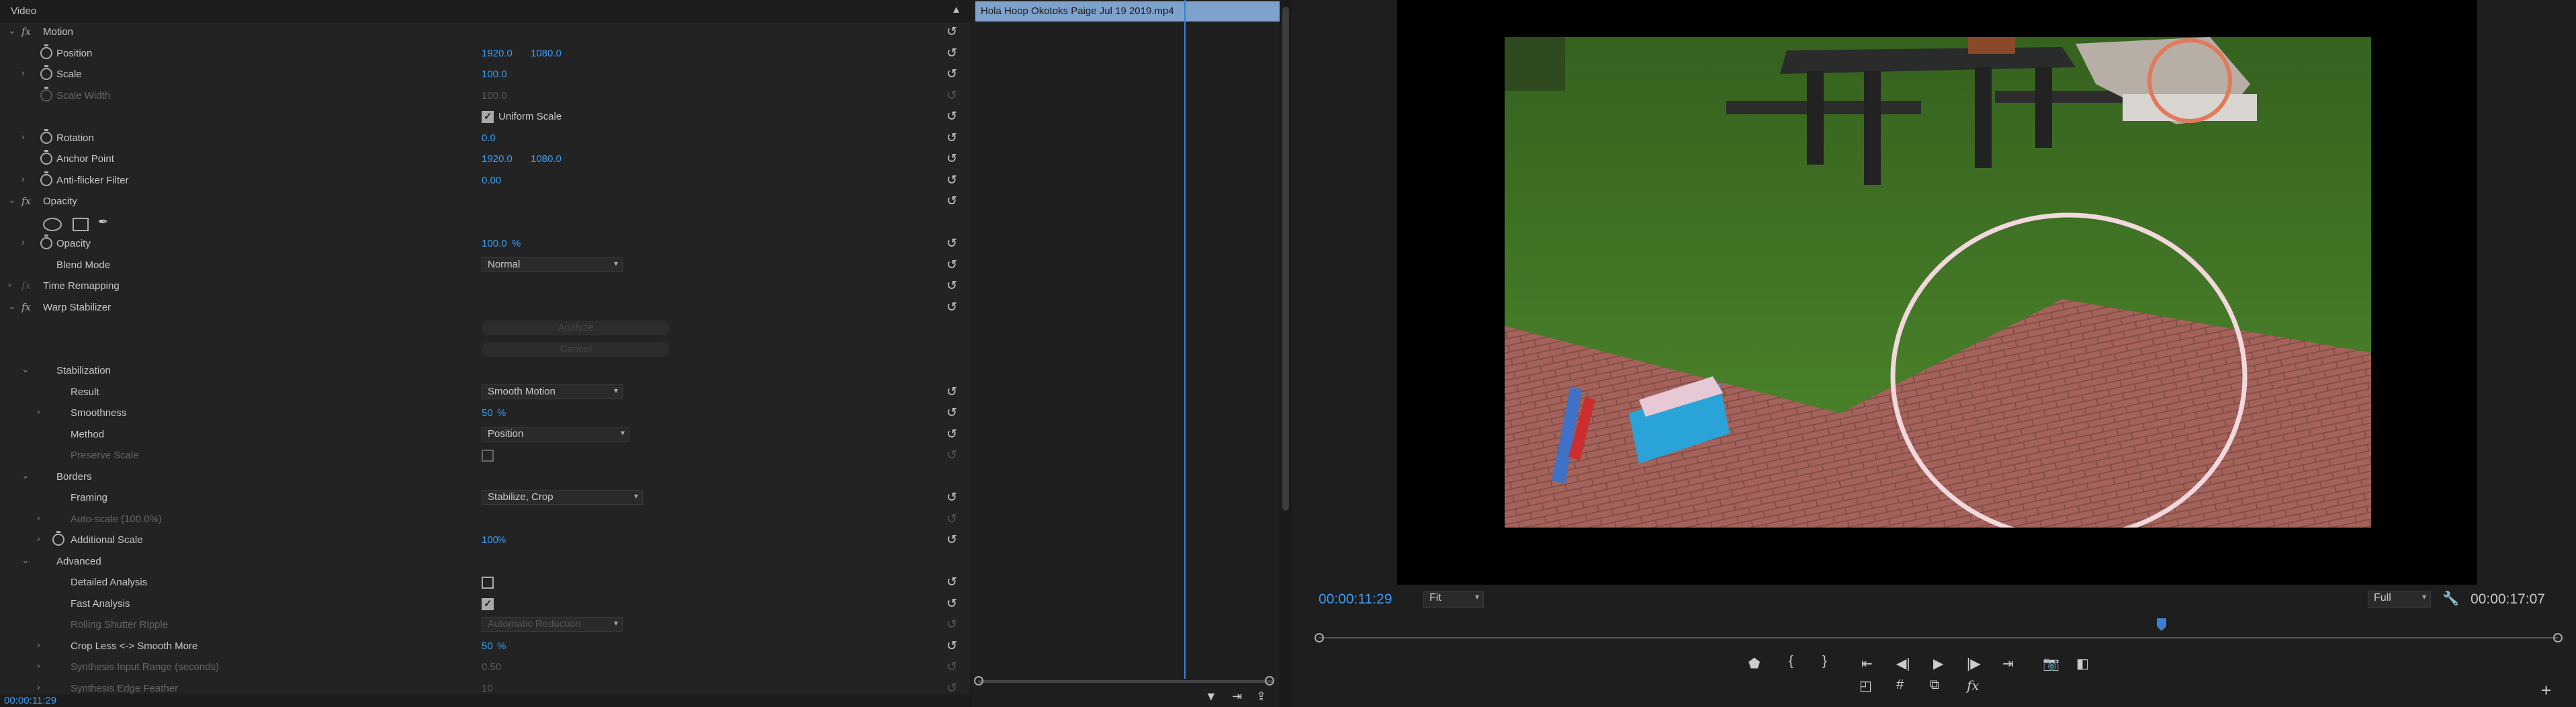 The height and width of the screenshot is (707, 2576). Describe the element at coordinates (1127, 12) in the screenshot. I see `clip-bar: Hola Hoop Okotoks Paige Jul 19 2019.mp4` at that location.